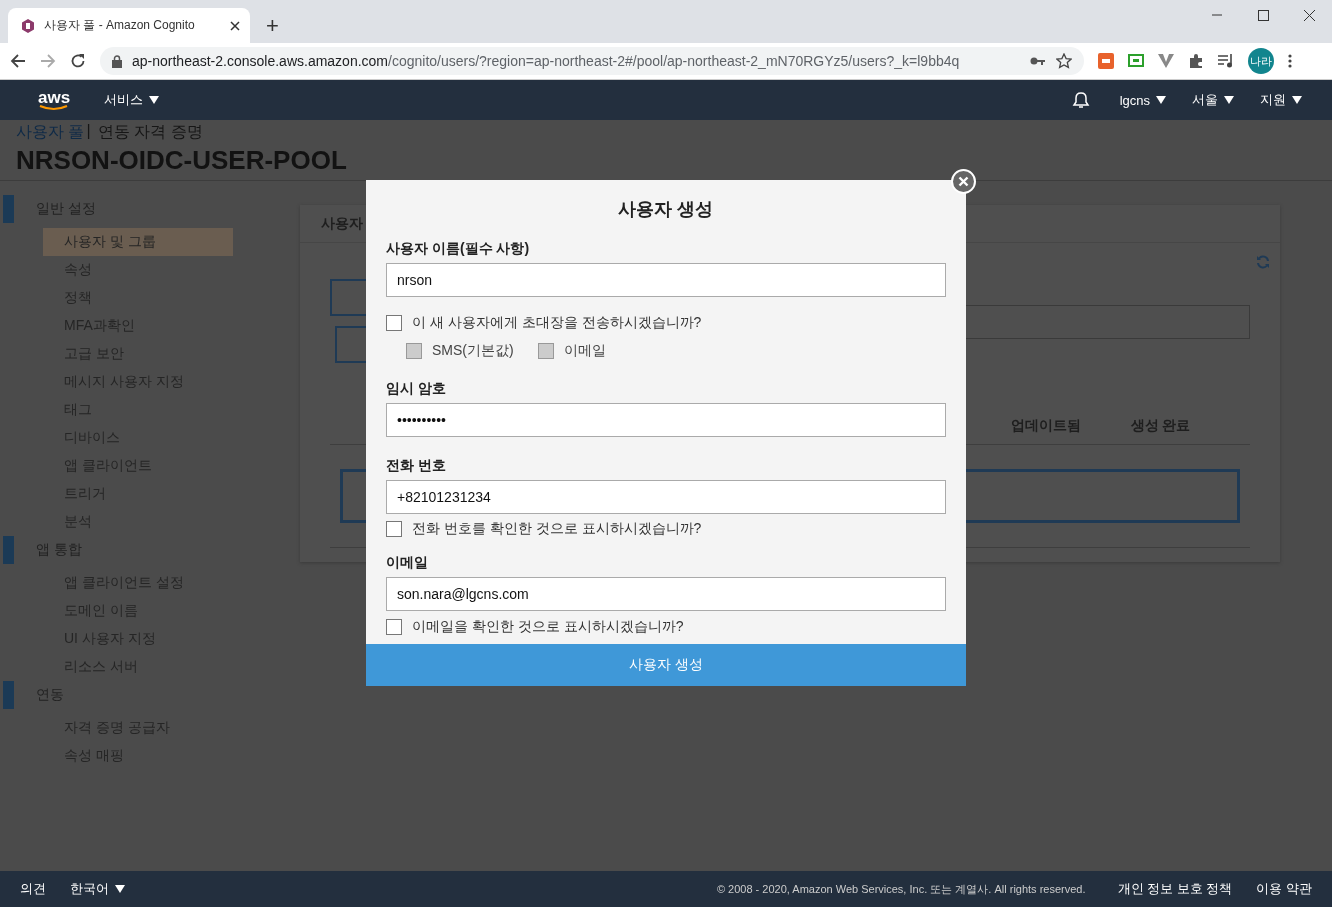 This screenshot has height=907, width=1332. What do you see at coordinates (272, 26) in the screenshot?
I see `new-tab-button: +` at bounding box center [272, 26].